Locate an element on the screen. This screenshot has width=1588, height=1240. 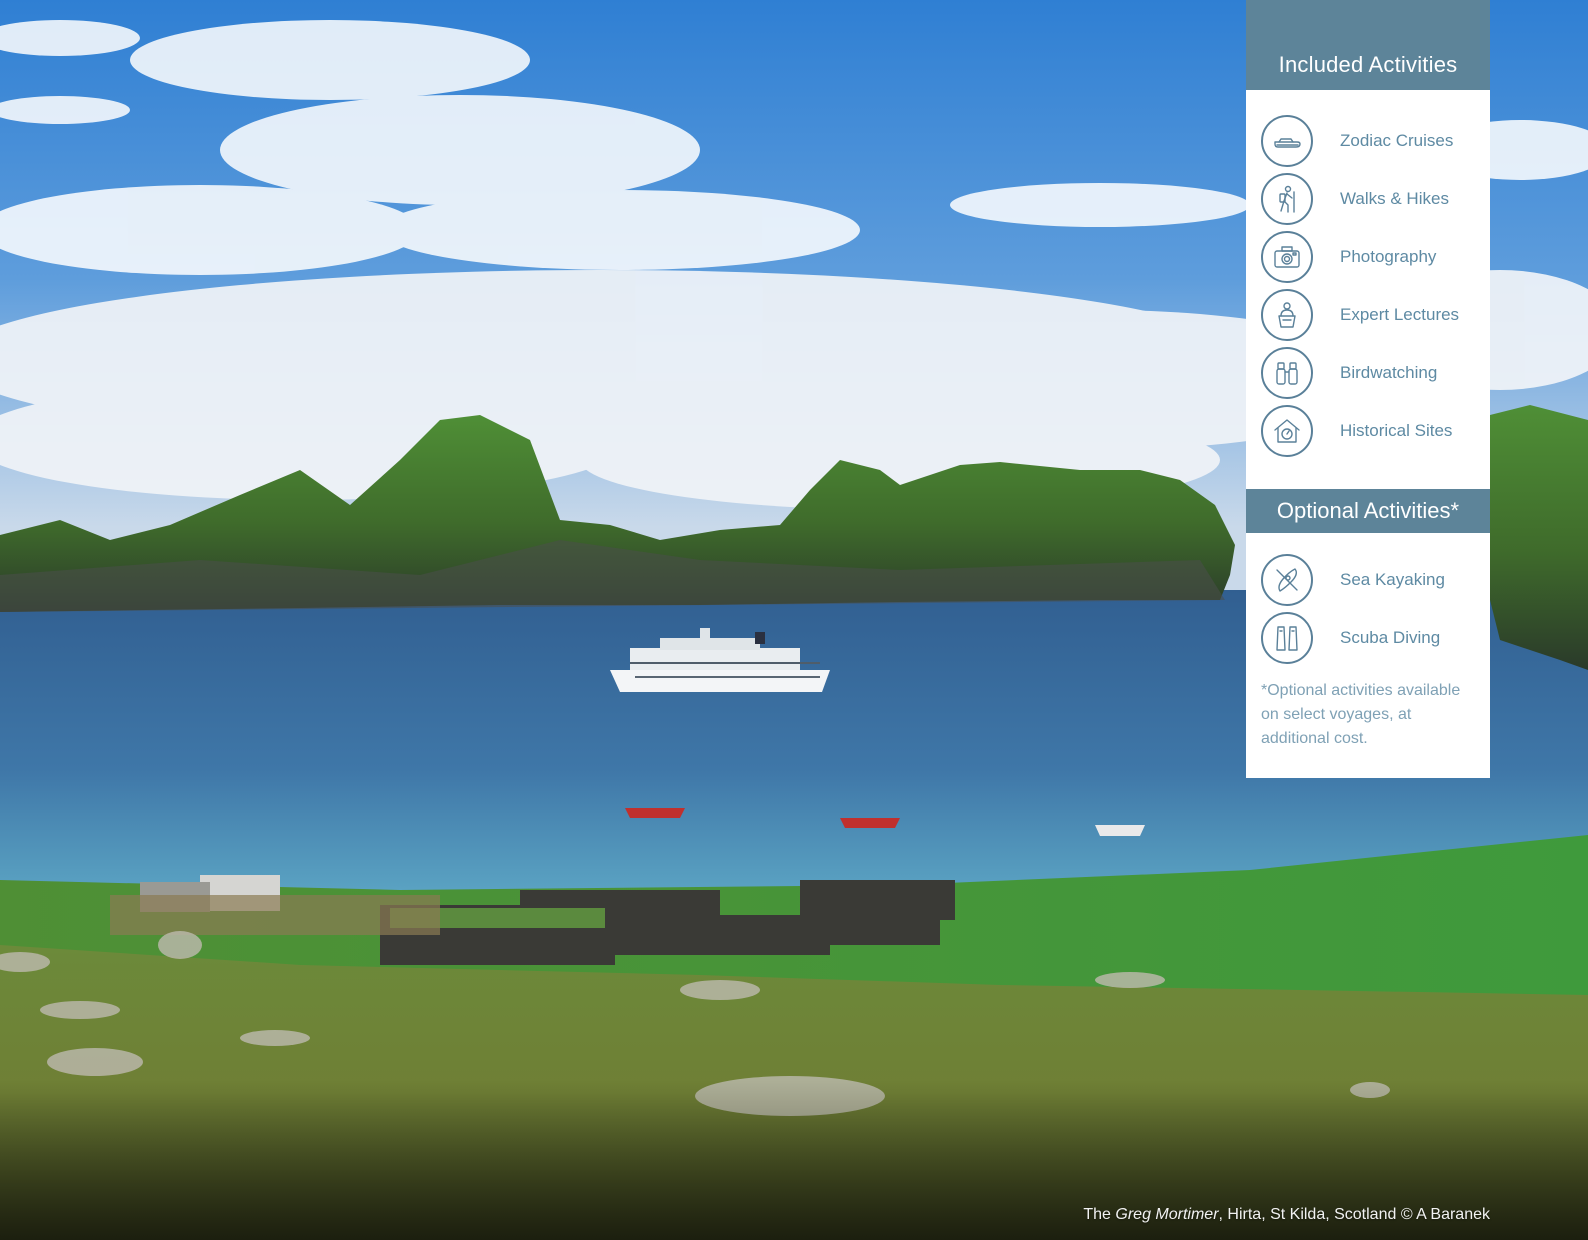
activity-label: Birdwatching is located at coordinates (1389, 372).